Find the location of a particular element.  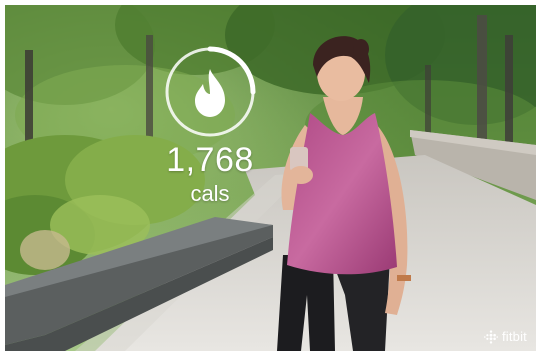

calories-unit: cals is located at coordinates (210, 193).